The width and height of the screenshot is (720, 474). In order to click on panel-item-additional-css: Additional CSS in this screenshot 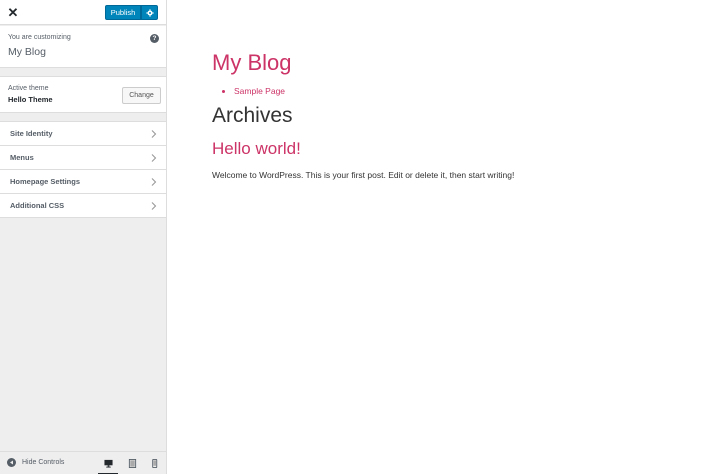, I will do `click(83, 206)`.